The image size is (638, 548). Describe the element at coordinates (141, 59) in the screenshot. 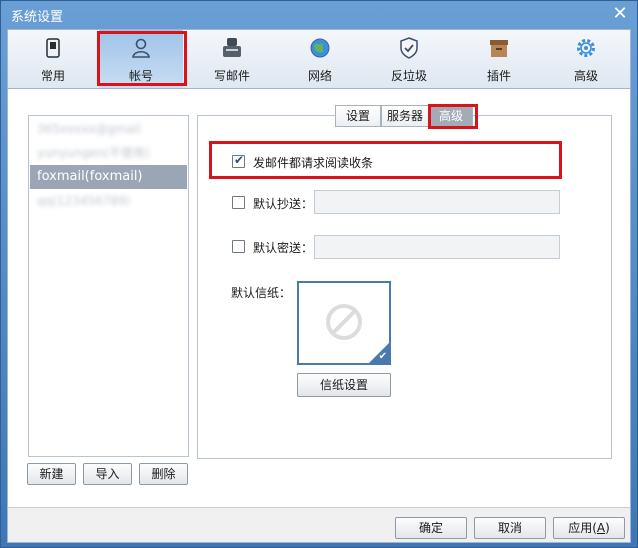

I see `tool-account: 帐号` at that location.